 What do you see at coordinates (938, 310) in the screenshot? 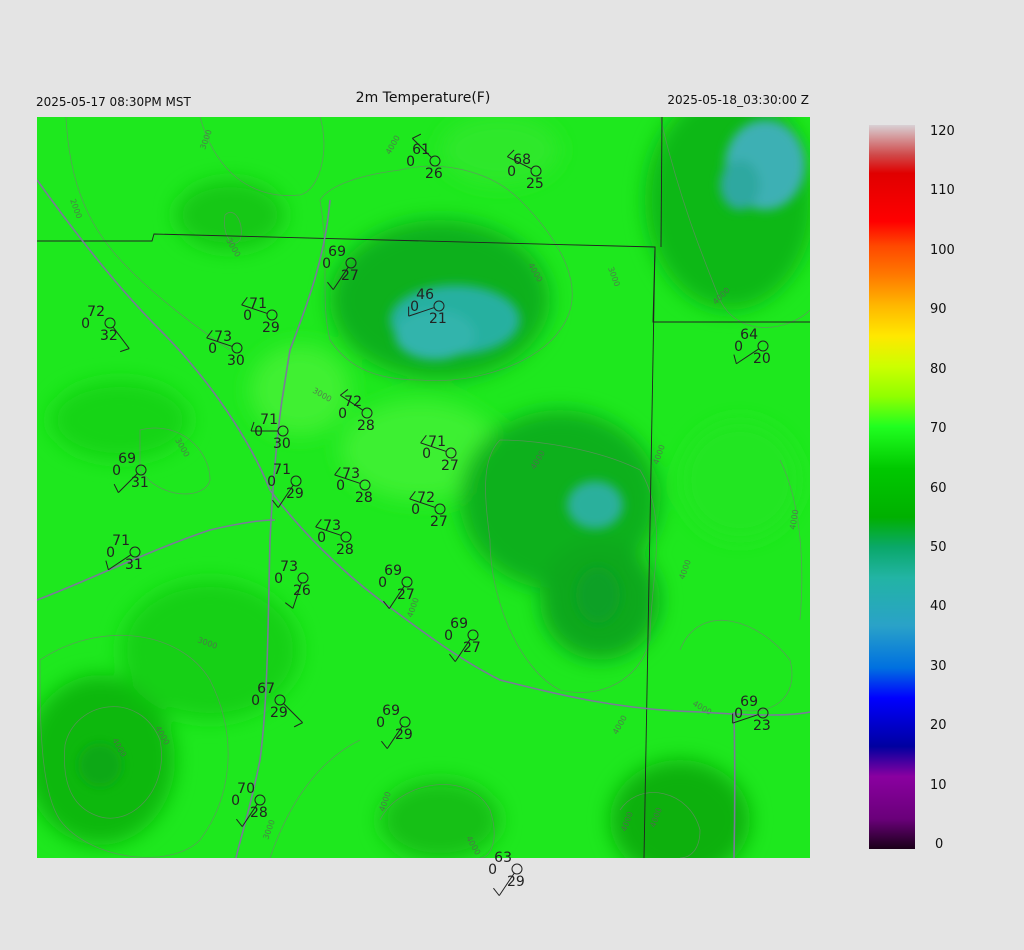
I see `colorbar-tick-label: 90` at bounding box center [938, 310].